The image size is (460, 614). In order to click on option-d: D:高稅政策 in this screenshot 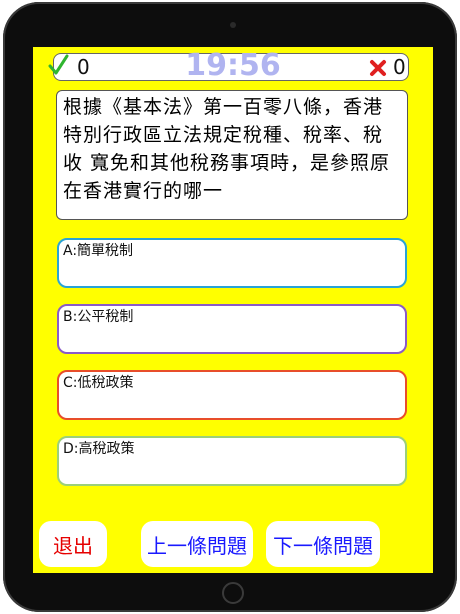, I will do `click(232, 461)`.